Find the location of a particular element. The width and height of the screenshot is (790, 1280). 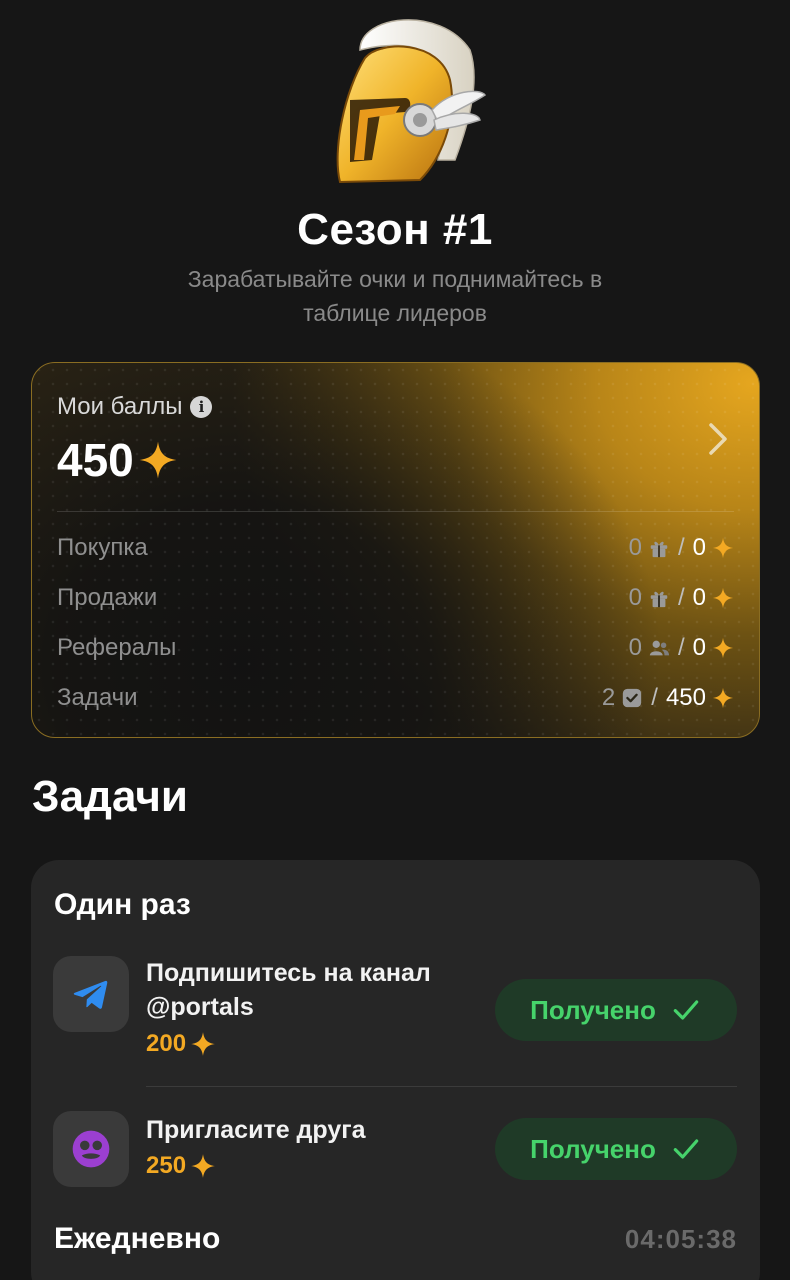

task-title: Пригласите друга is located at coordinates (256, 1130).